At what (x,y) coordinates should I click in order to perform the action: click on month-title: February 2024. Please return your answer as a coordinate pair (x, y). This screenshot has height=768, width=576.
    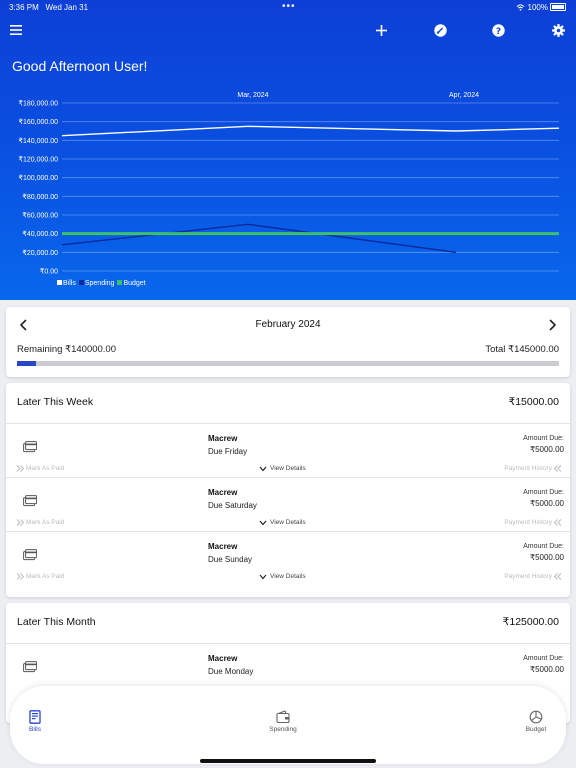
    Looking at the image, I should click on (288, 324).